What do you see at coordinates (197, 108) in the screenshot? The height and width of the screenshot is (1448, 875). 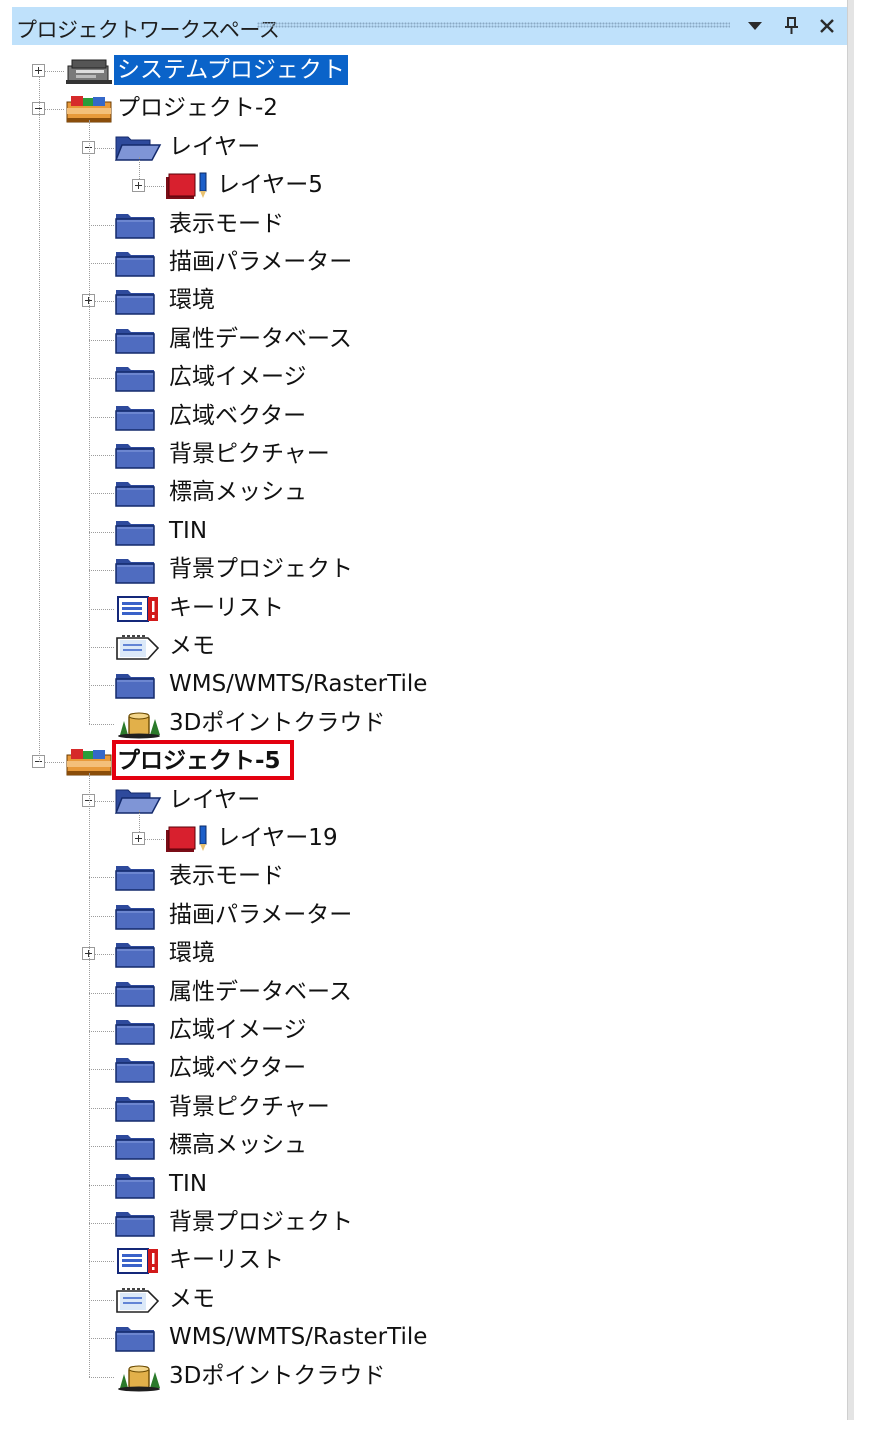 I see `tree-node-label: プロジェクト-2` at bounding box center [197, 108].